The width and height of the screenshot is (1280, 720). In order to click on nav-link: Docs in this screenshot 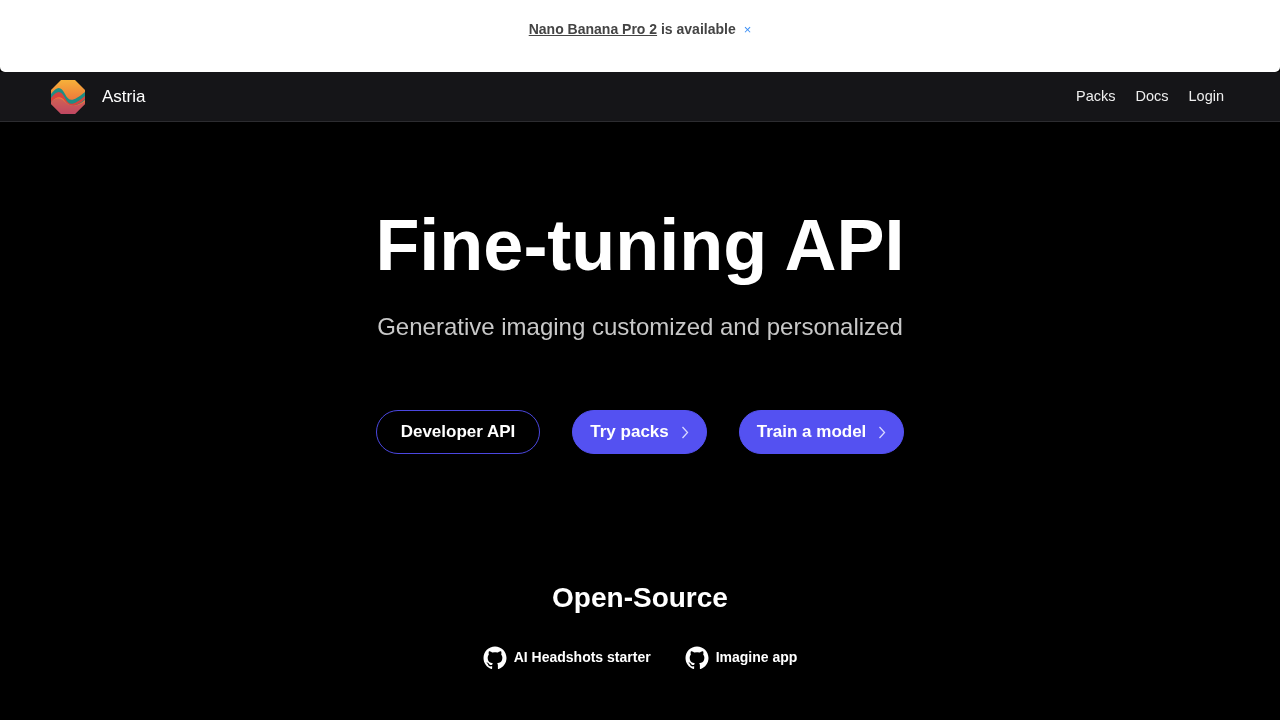, I will do `click(1152, 96)`.